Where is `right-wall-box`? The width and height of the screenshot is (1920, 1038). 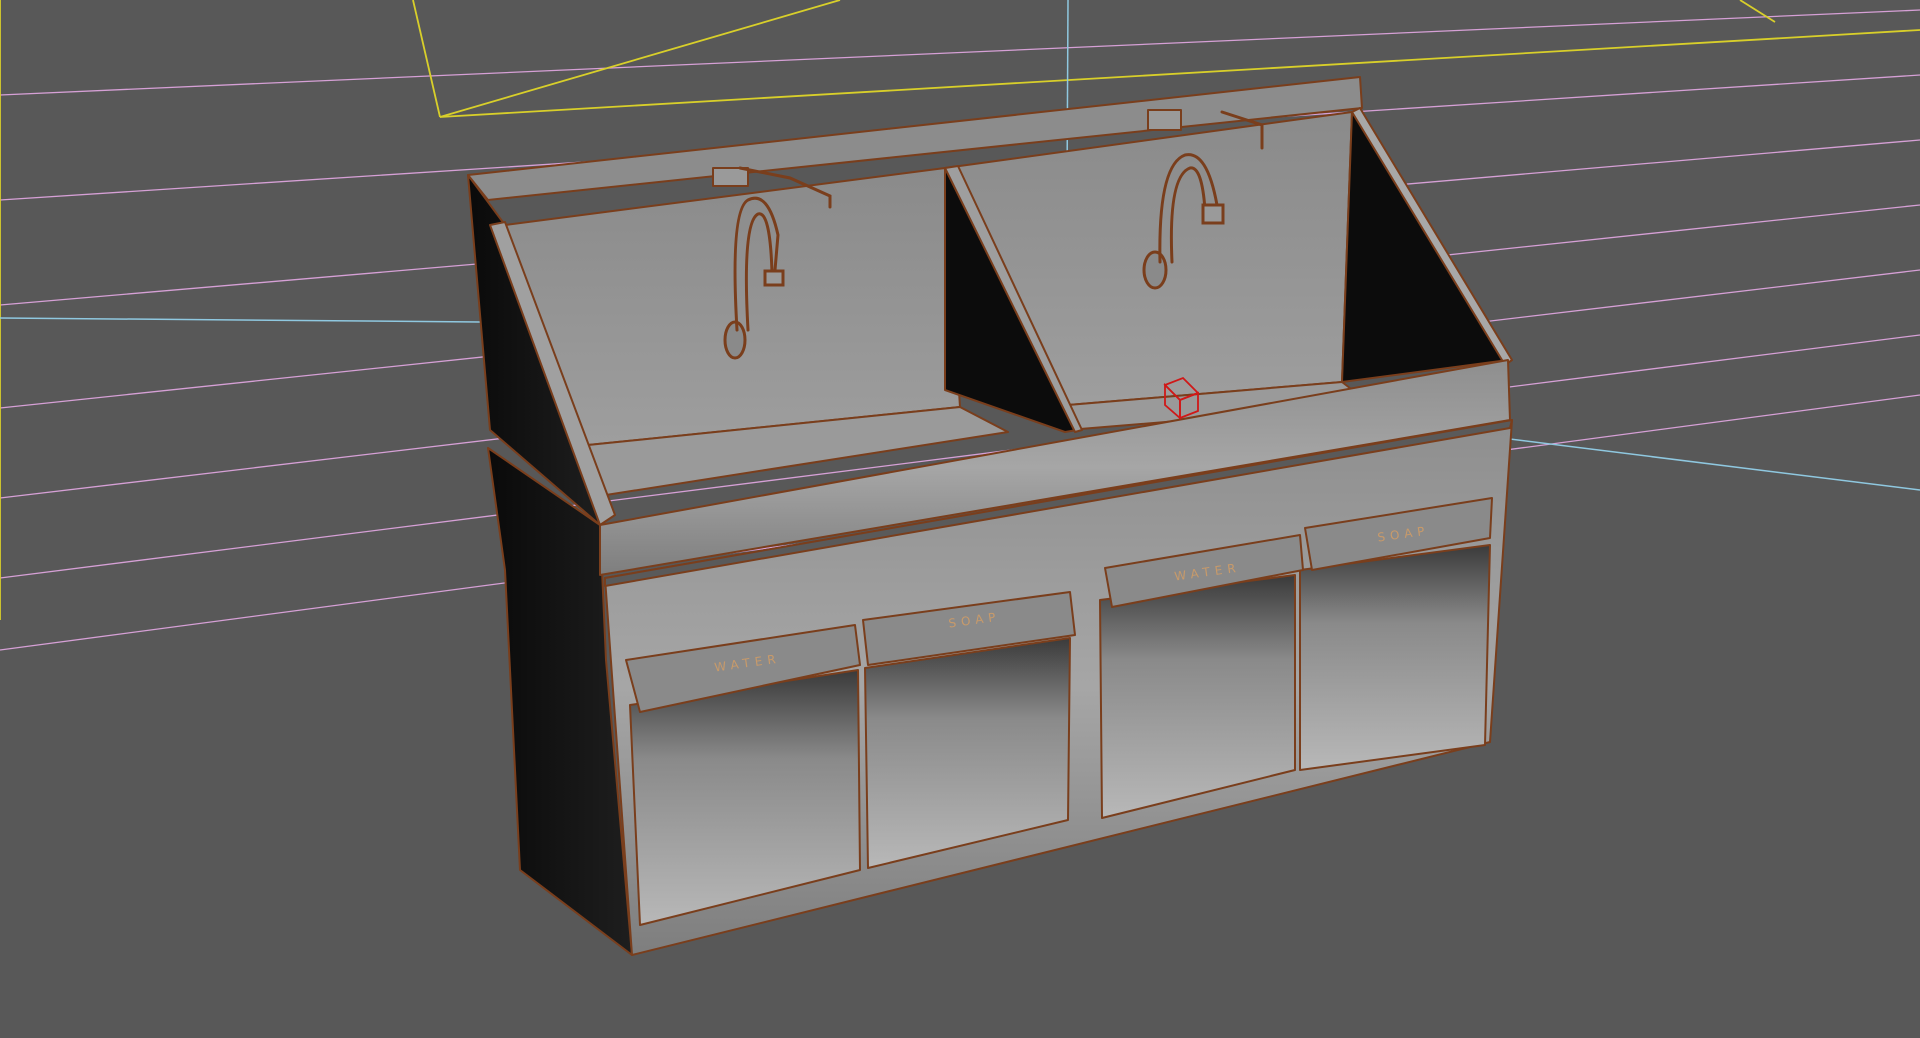
right-wall-box is located at coordinates (1164, 120).